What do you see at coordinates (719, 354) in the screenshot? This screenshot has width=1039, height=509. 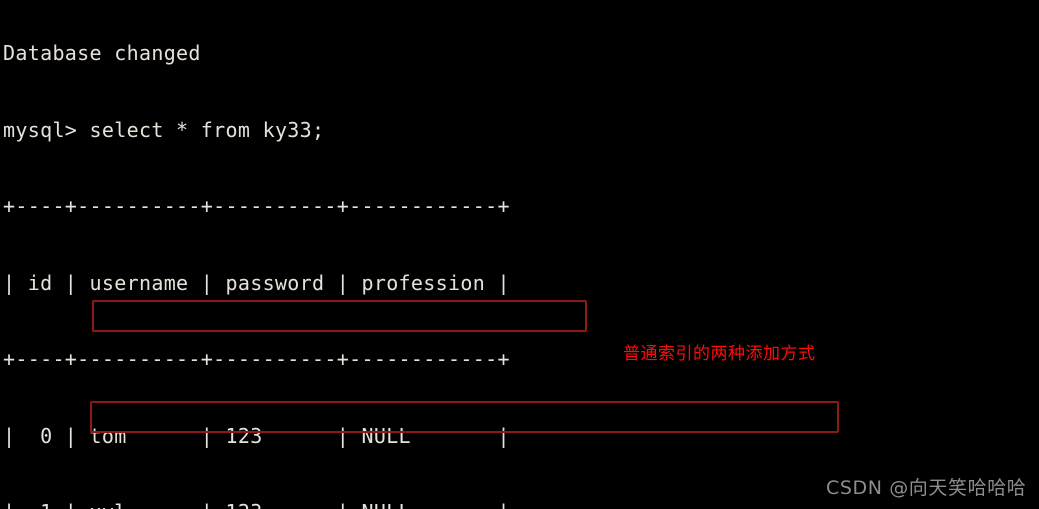 I see `annotation-text: 普通索引的两种添加方式` at bounding box center [719, 354].